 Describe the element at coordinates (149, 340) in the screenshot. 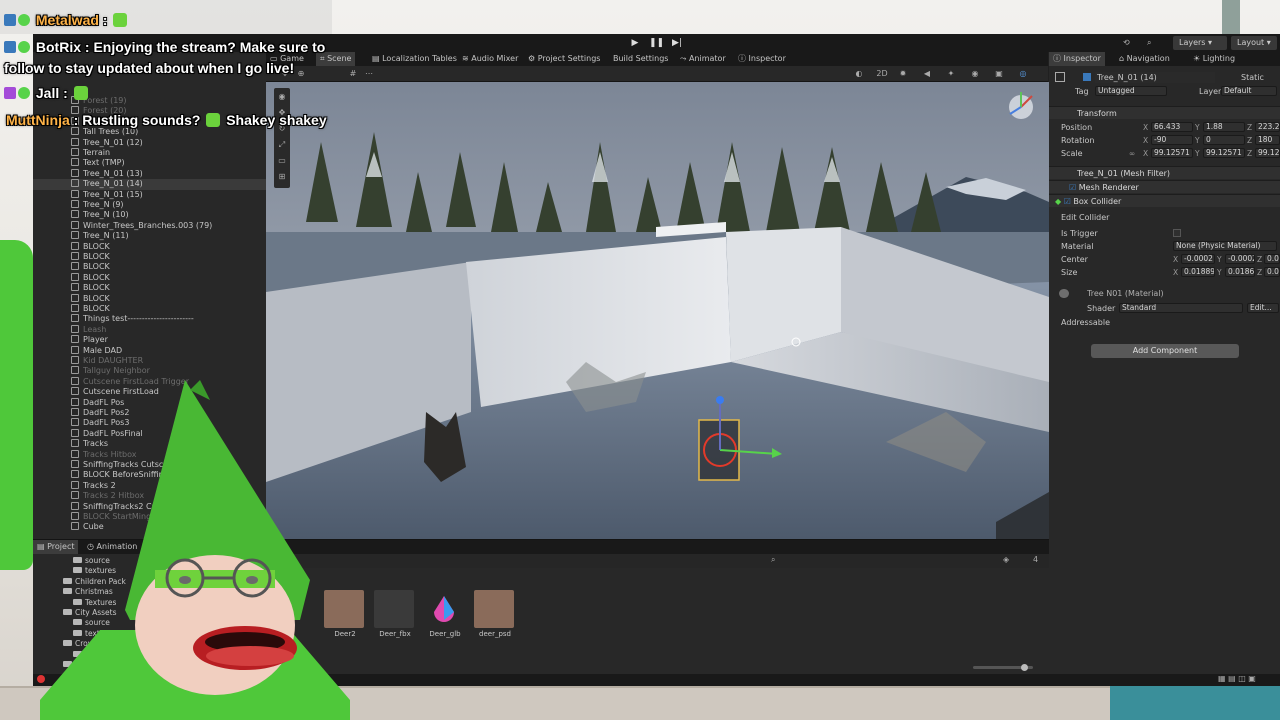

I see `hierarchy-item: Player` at that location.